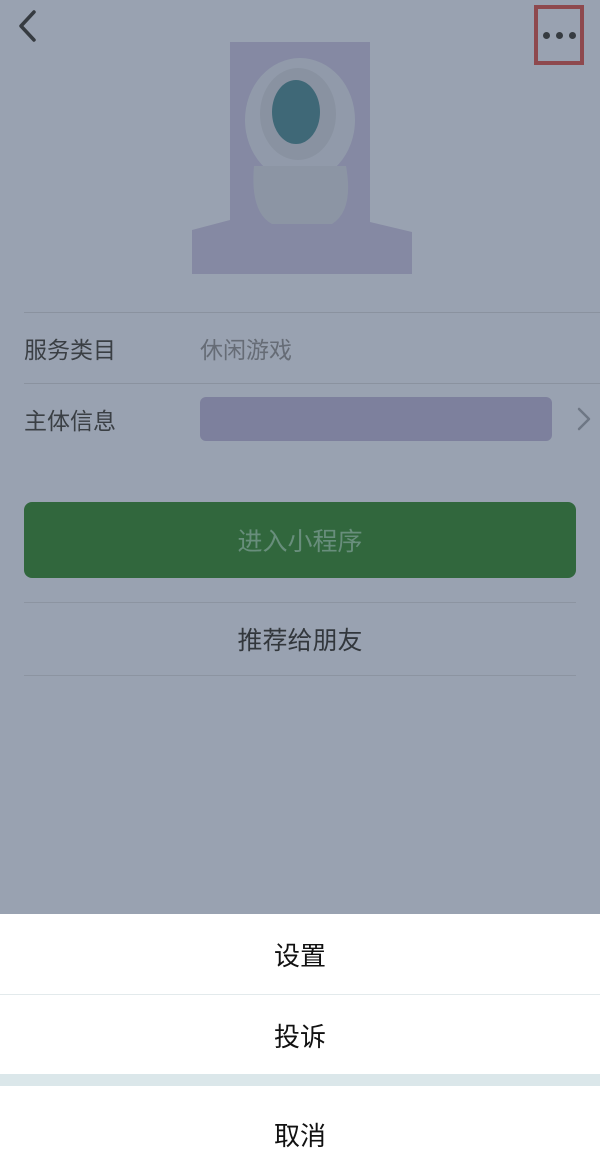 This screenshot has width=600, height=1170. What do you see at coordinates (584, 419) in the screenshot?
I see `chevron-right-icon` at bounding box center [584, 419].